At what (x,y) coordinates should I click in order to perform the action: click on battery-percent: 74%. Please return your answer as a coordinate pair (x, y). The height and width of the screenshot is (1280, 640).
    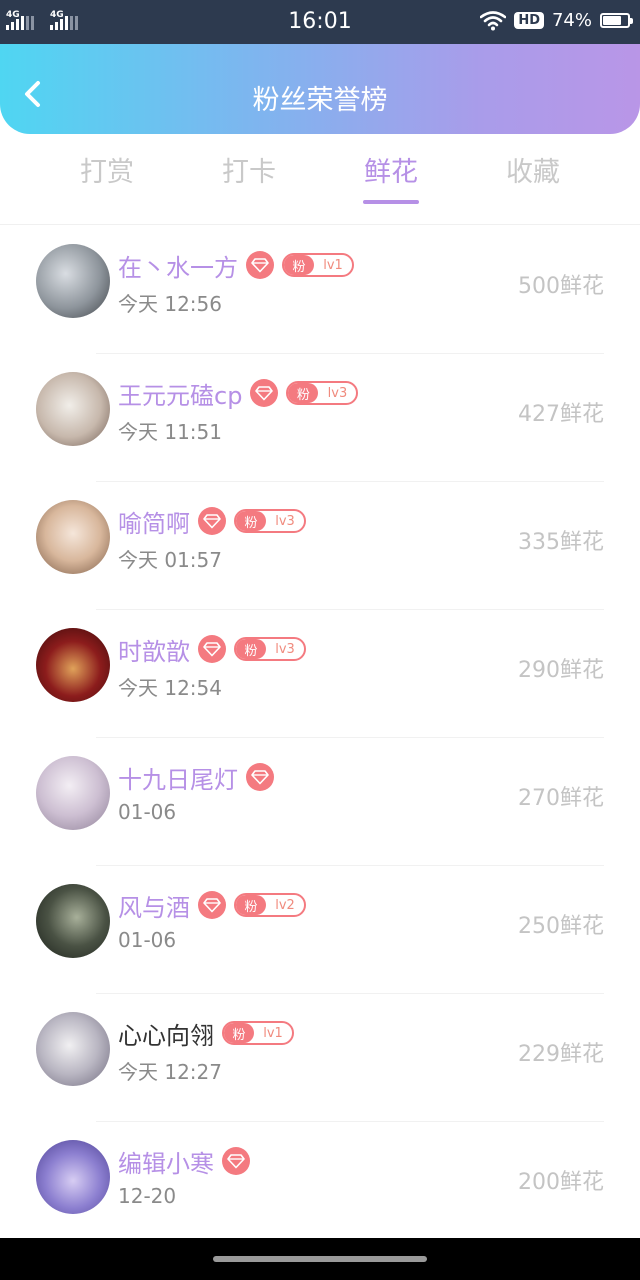
    Looking at the image, I should click on (571, 20).